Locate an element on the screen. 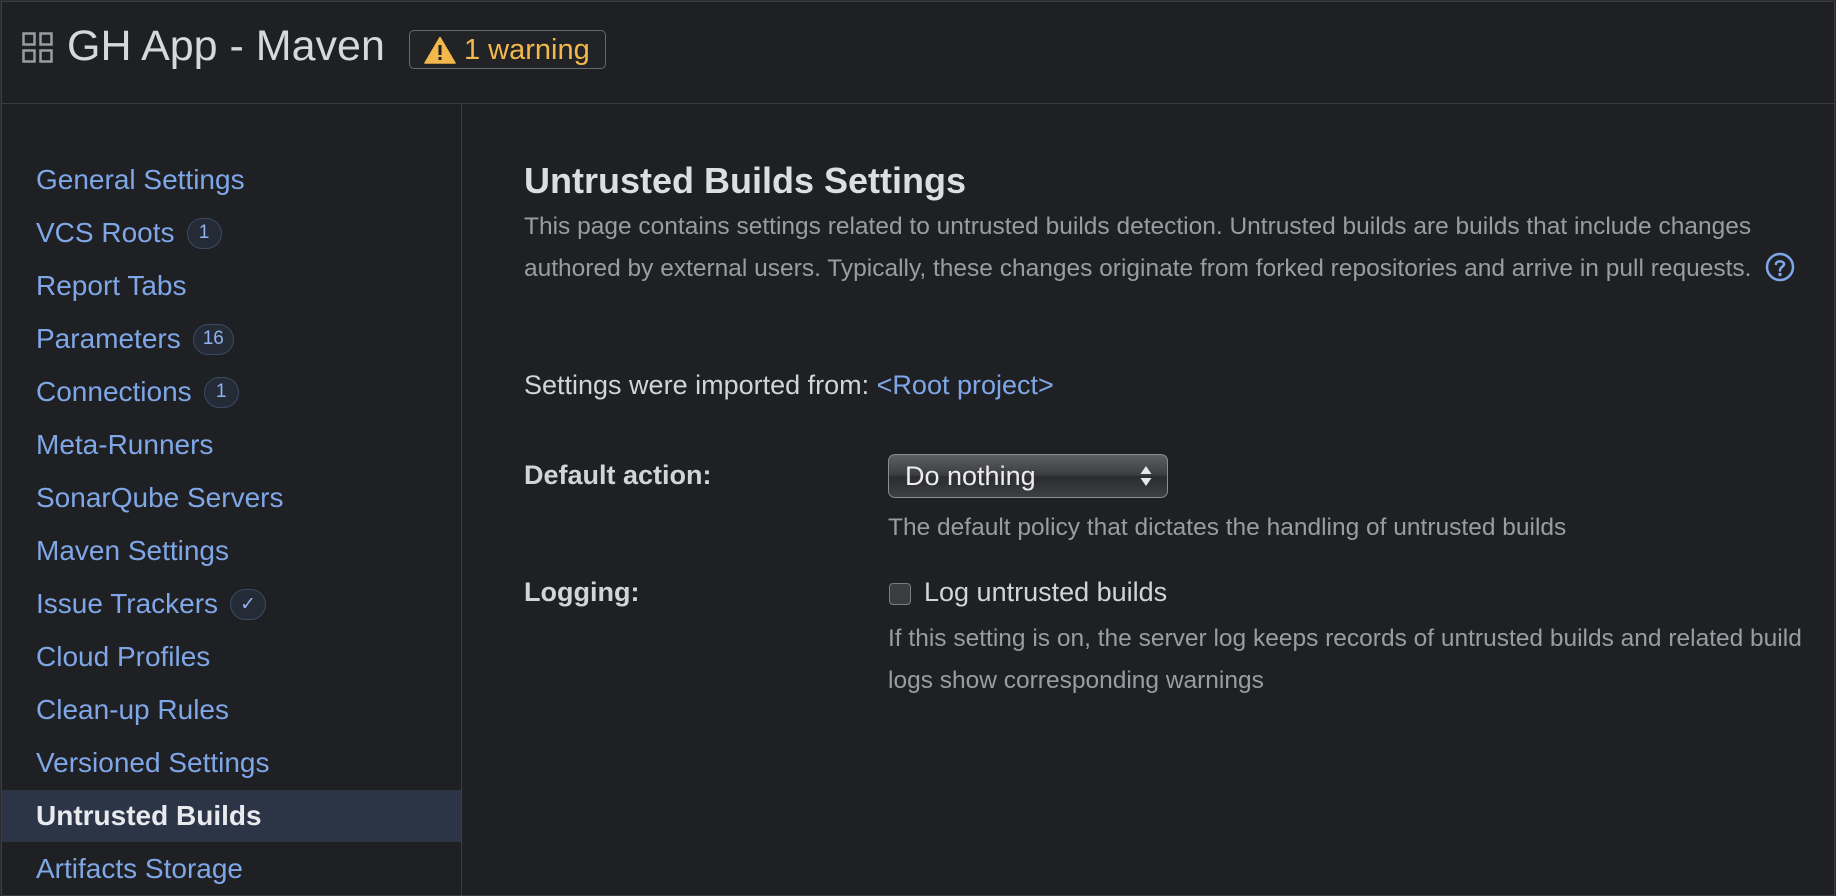 Image resolution: width=1836 pixels, height=896 pixels. warning-triangle-icon is located at coordinates (440, 50).